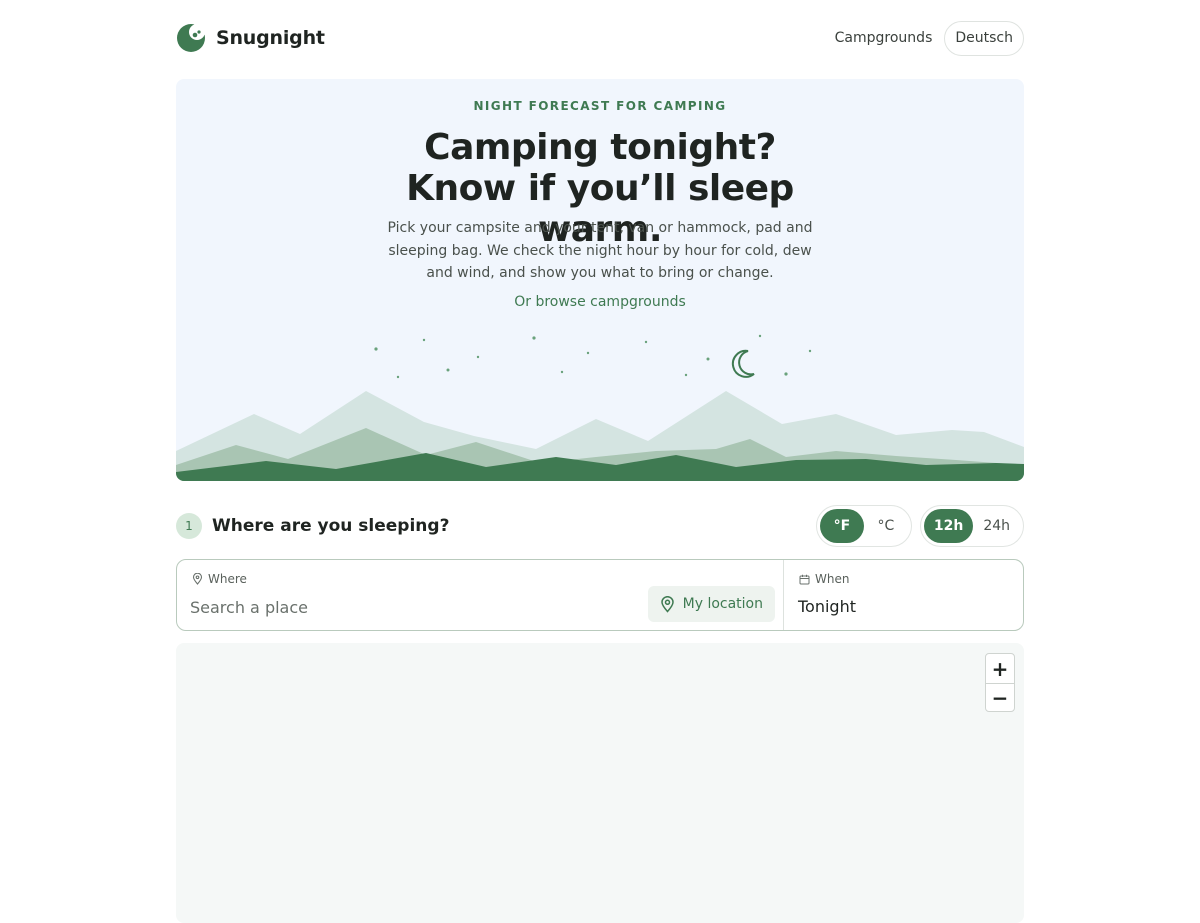  Describe the element at coordinates (832, 579) in the screenshot. I see `when-label-text: When` at that location.